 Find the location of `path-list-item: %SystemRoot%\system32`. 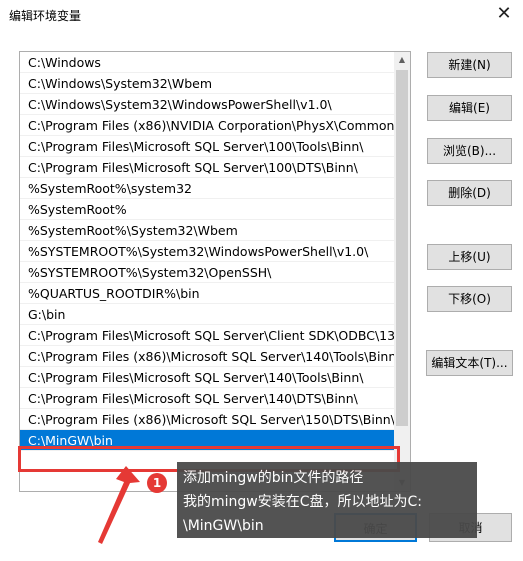

path-list-item: %SystemRoot%\system32 is located at coordinates (207, 188).